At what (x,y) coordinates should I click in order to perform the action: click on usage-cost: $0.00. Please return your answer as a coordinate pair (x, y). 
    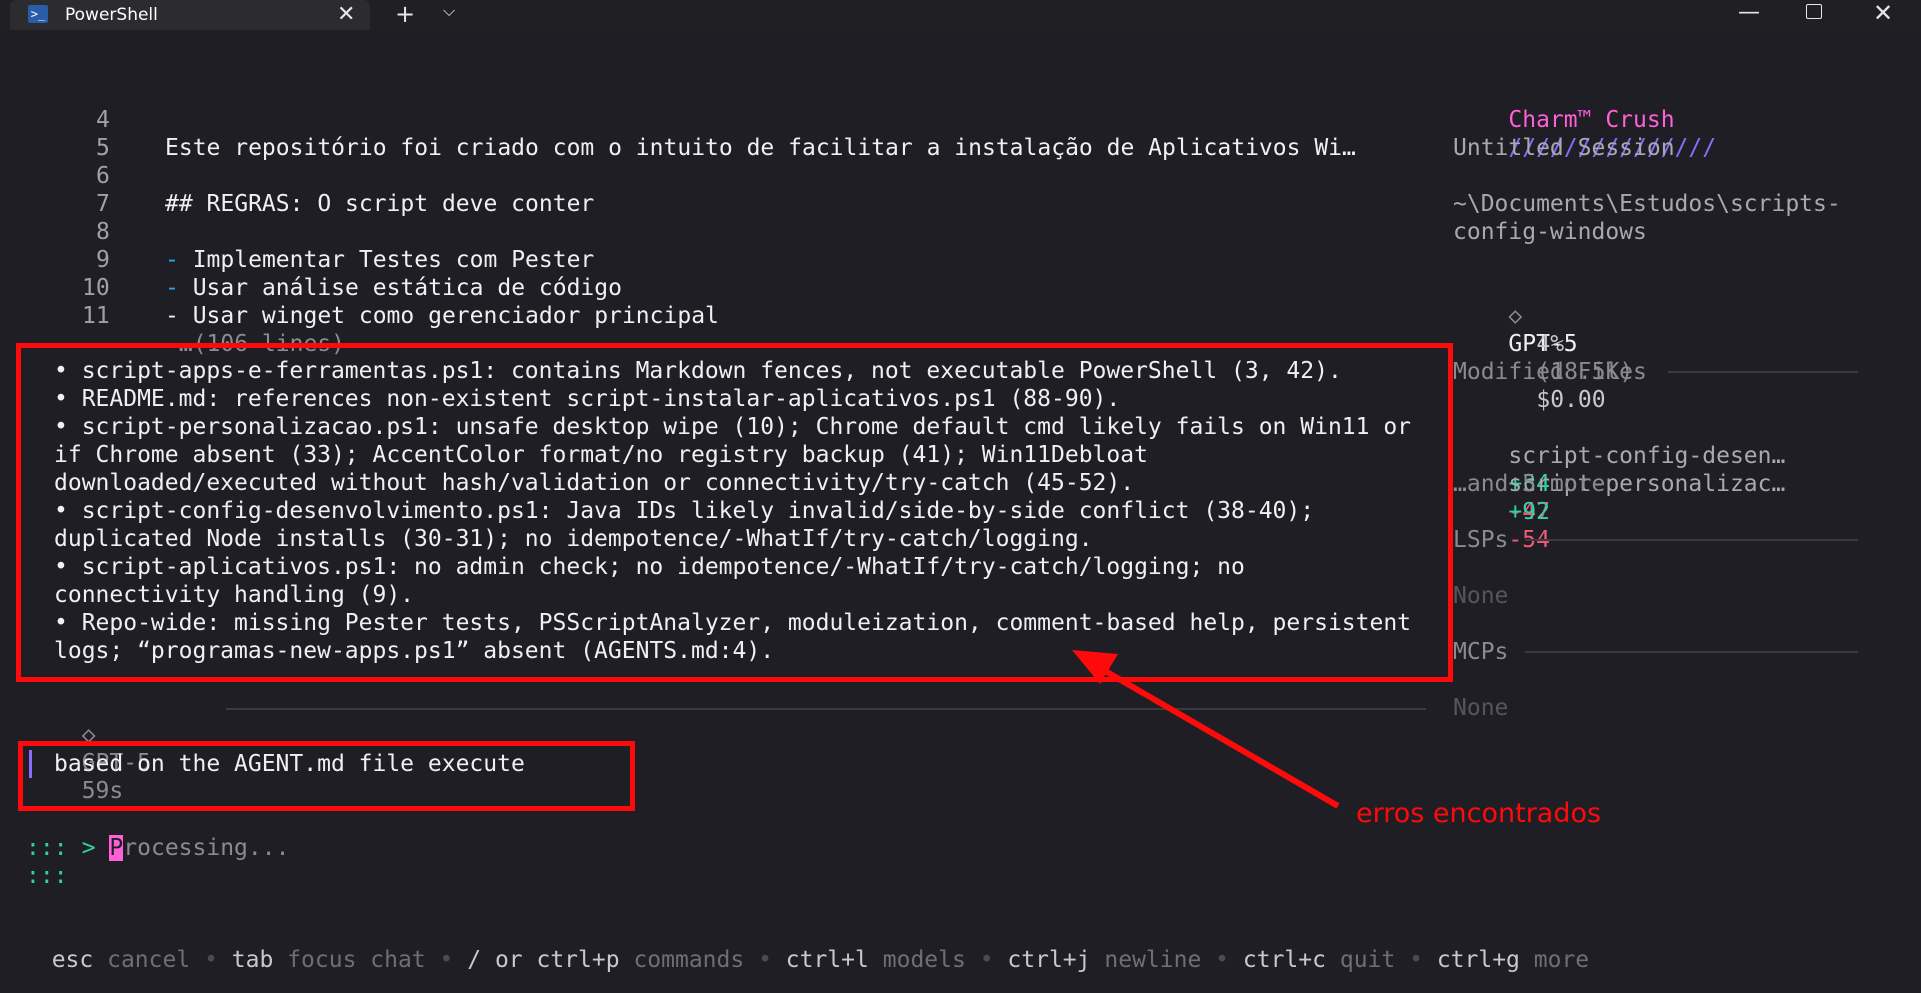
    Looking at the image, I should click on (1571, 400).